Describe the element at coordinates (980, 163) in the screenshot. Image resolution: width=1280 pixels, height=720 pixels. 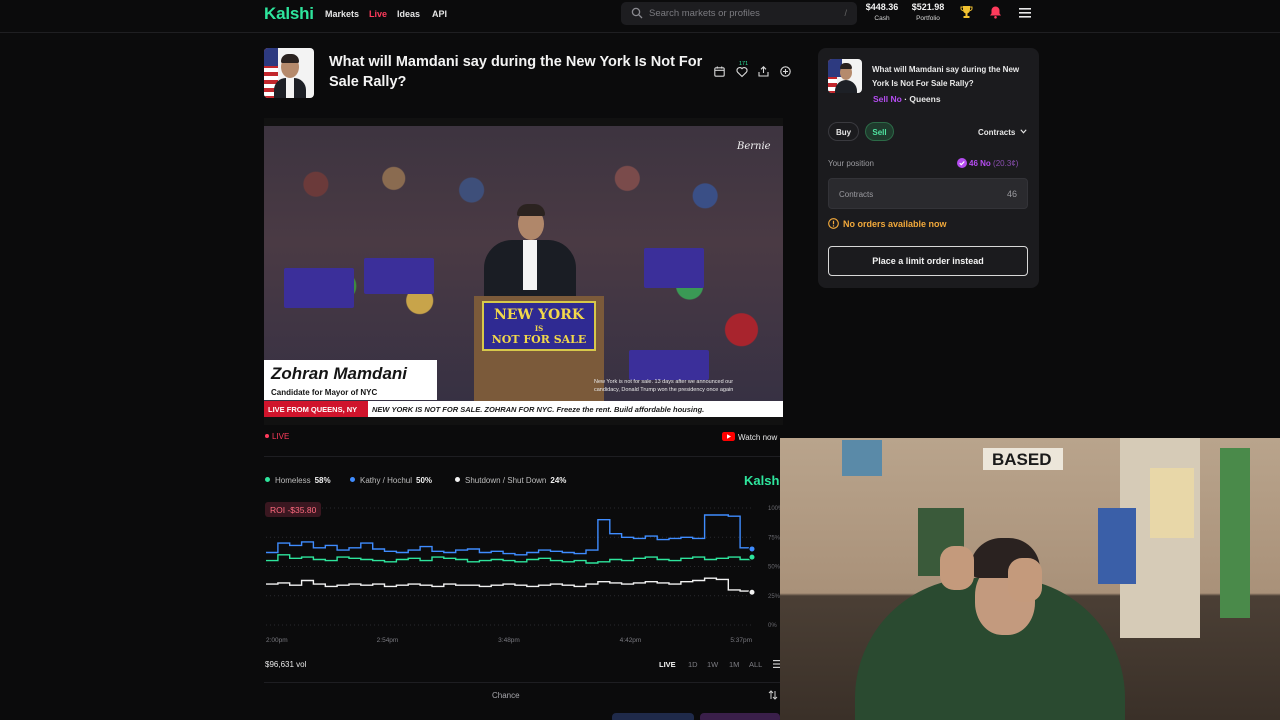
I see `position-contracts: 46 No` at that location.